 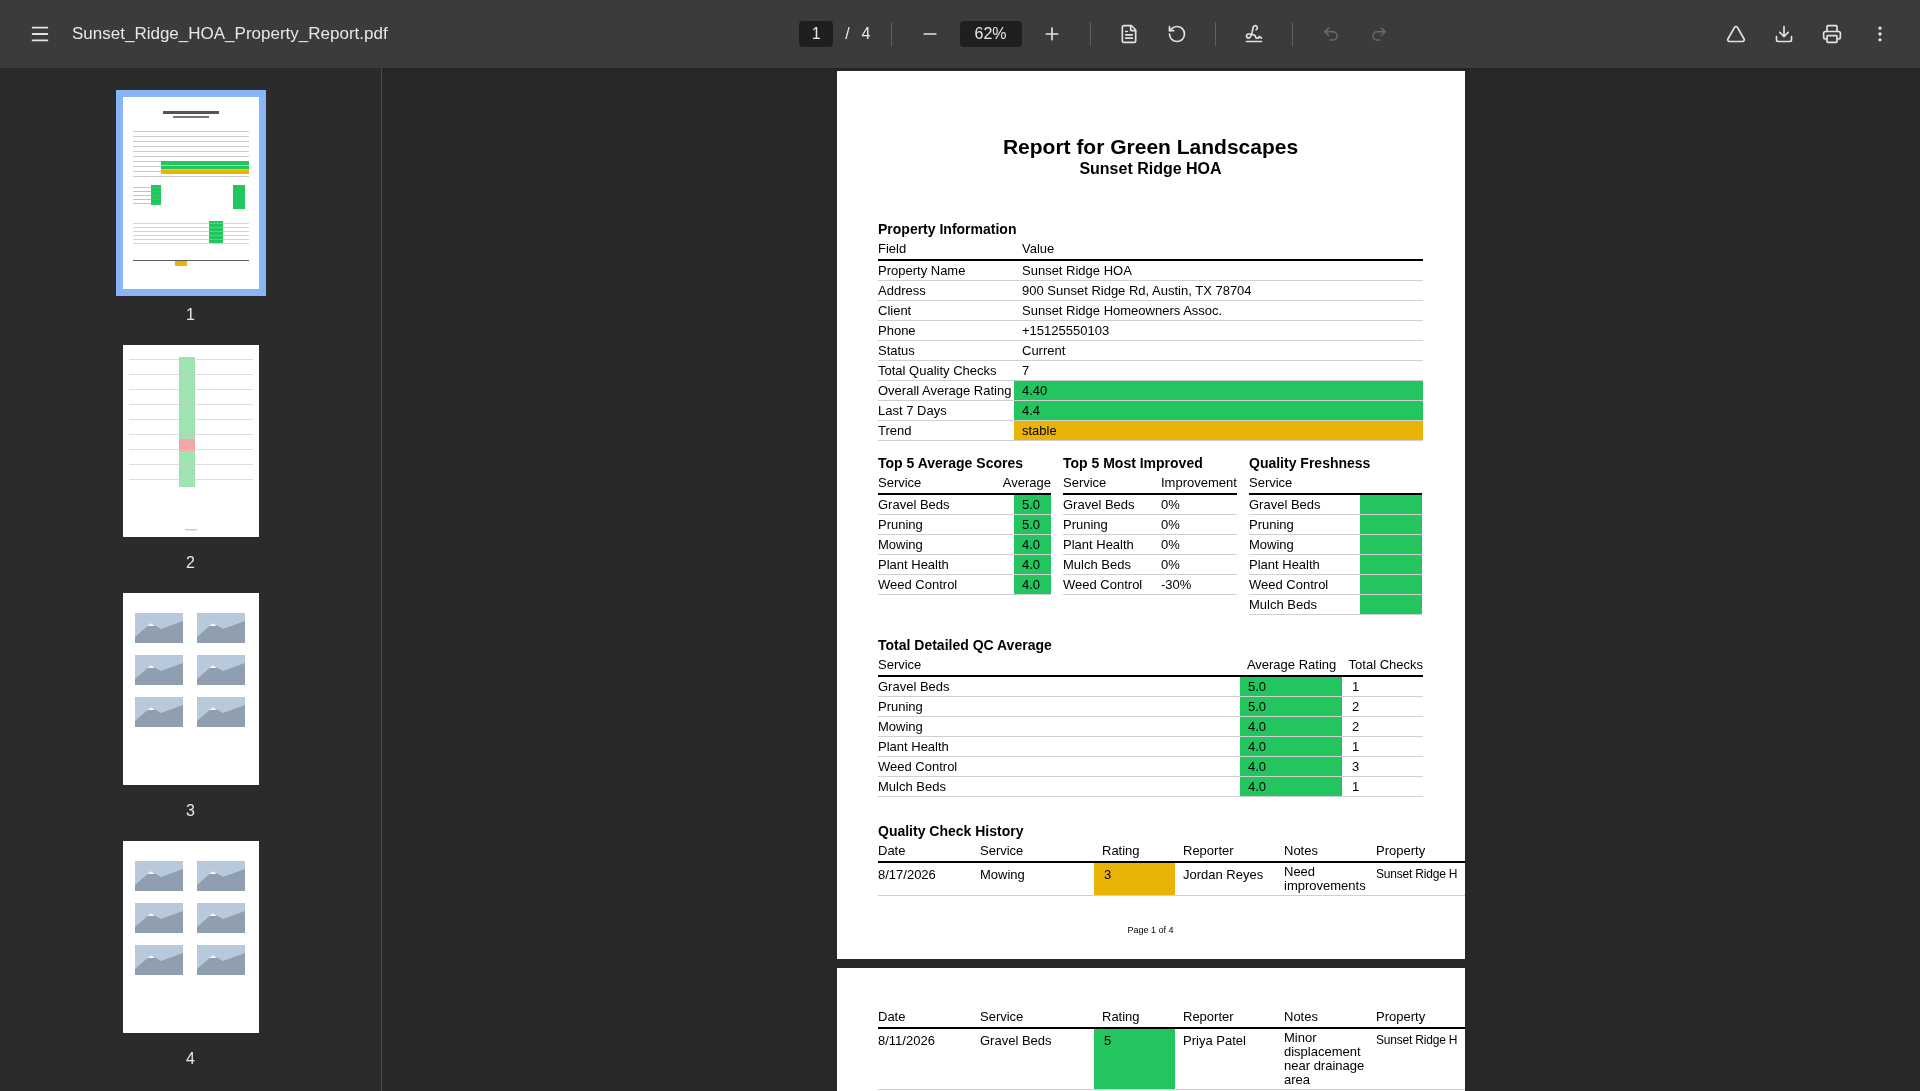 What do you see at coordinates (907, 875) in the screenshot?
I see `table-cell-text: 8/17/2026` at bounding box center [907, 875].